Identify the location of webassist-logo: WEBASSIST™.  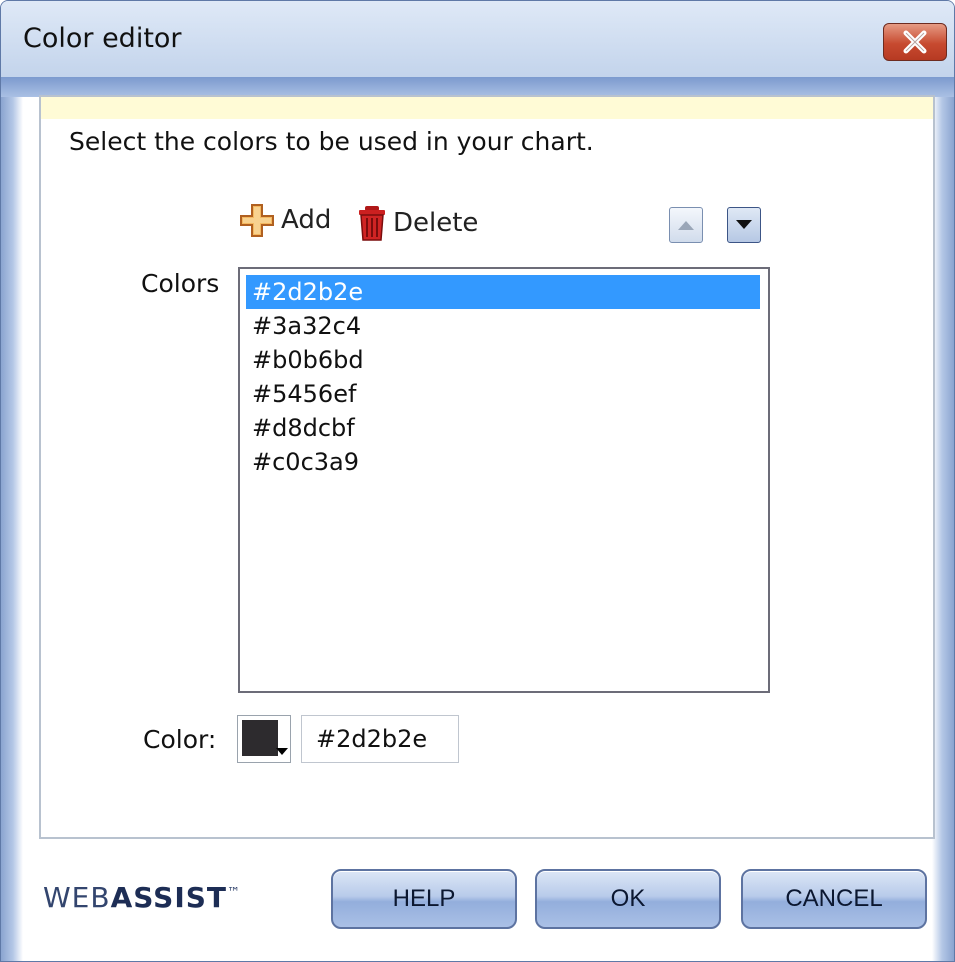
(142, 897).